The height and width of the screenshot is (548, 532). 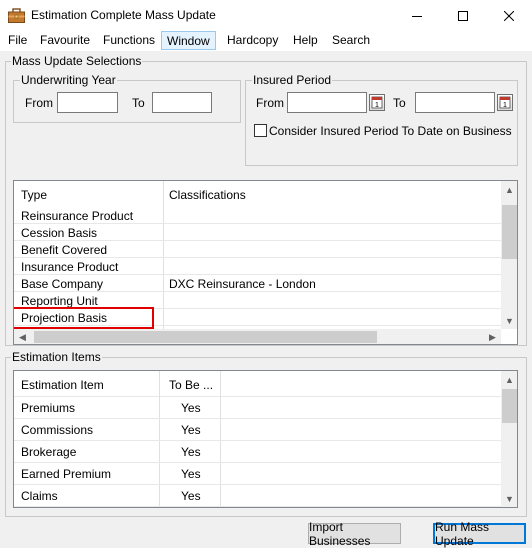 What do you see at coordinates (257, 232) in the screenshot?
I see `table-row: Cession Basis` at bounding box center [257, 232].